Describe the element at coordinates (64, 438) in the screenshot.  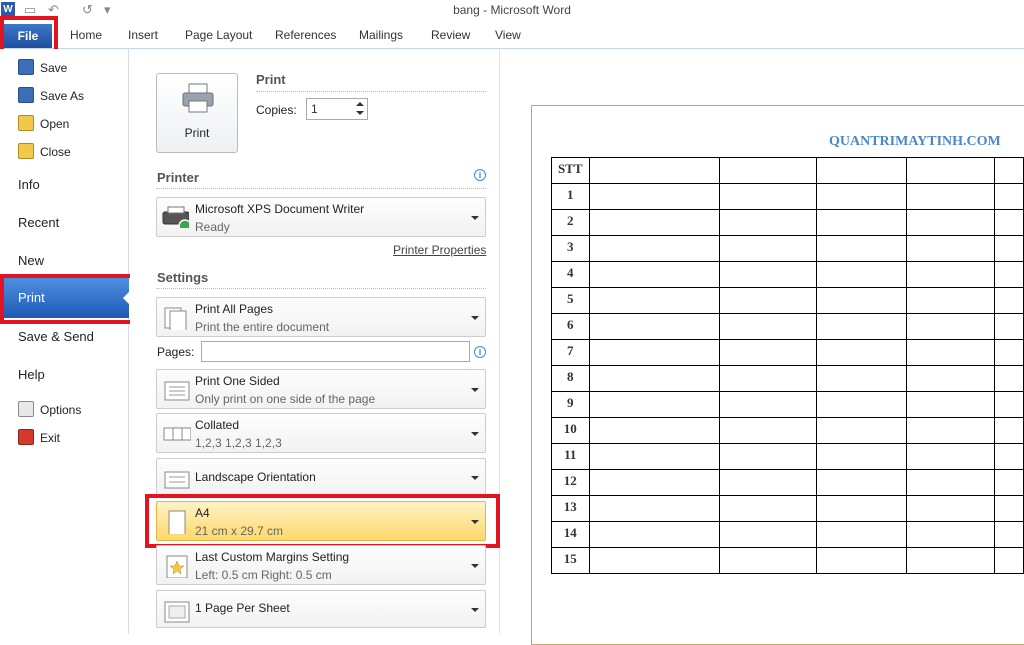
I see `exit-command: Exit` at that location.